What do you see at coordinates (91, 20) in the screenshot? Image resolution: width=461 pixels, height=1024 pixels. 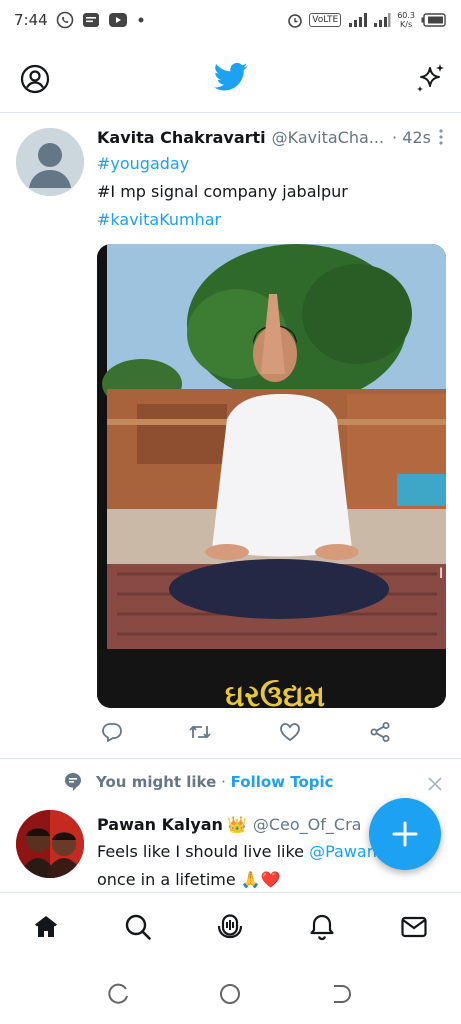 I see `message-icon` at bounding box center [91, 20].